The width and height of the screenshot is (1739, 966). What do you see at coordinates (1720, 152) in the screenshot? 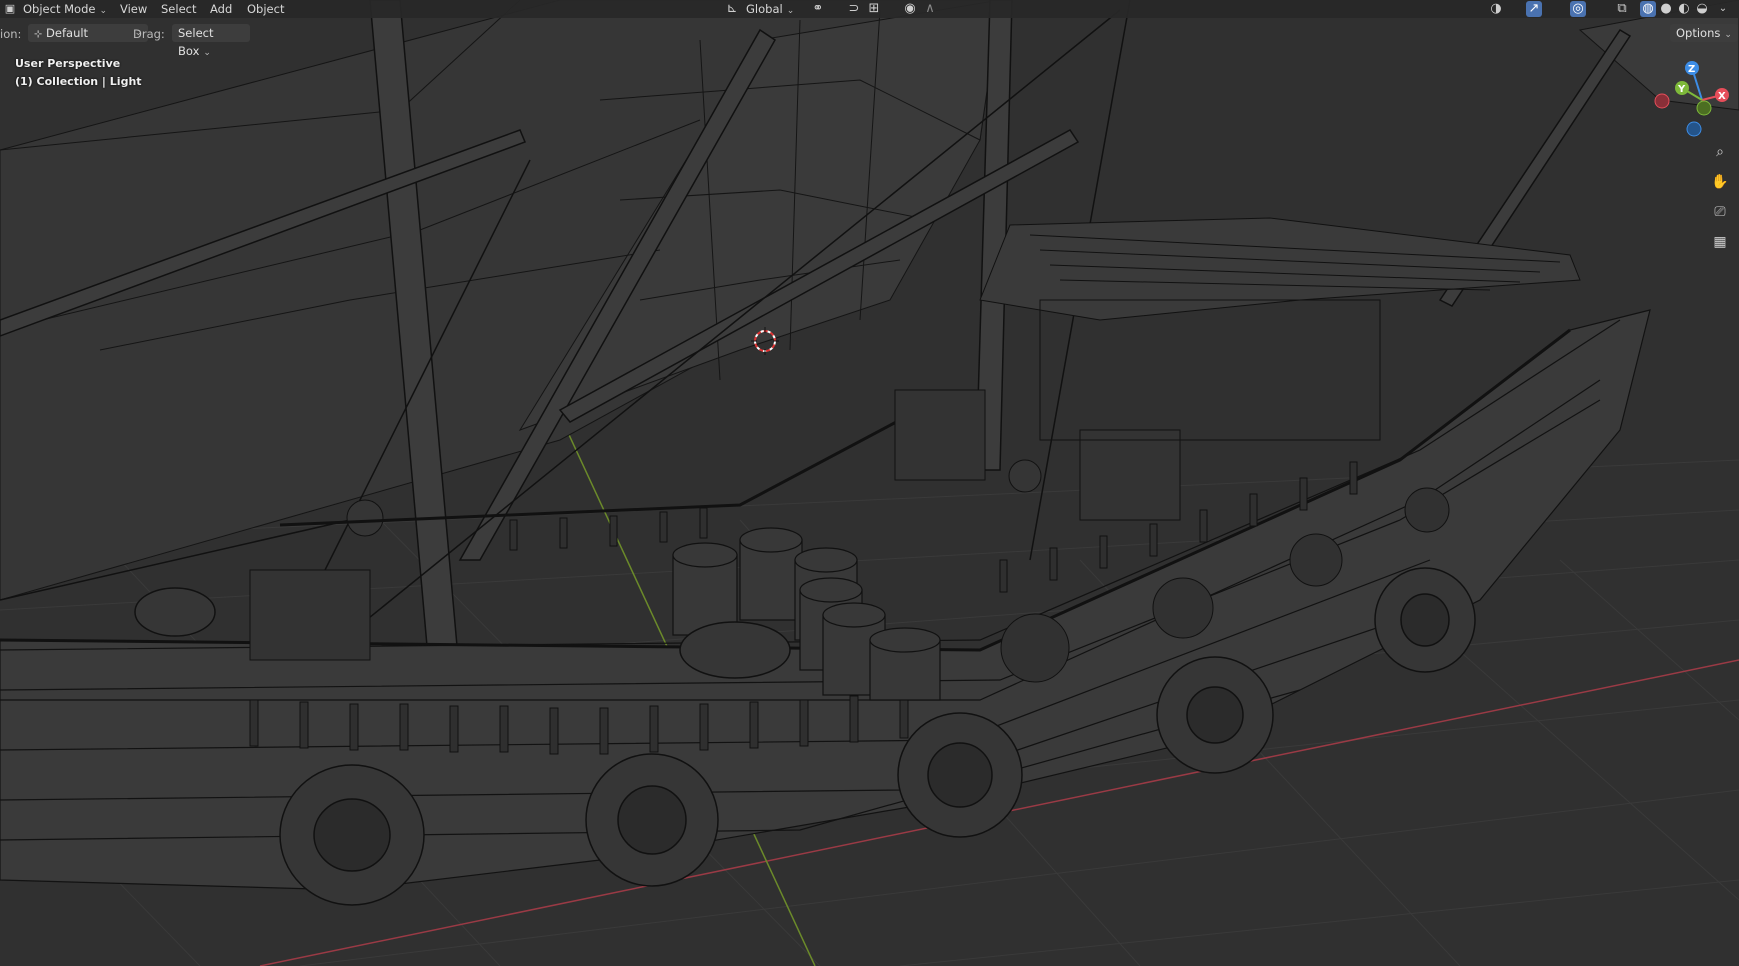
I see `zoom-icon: ⌕` at bounding box center [1720, 152].